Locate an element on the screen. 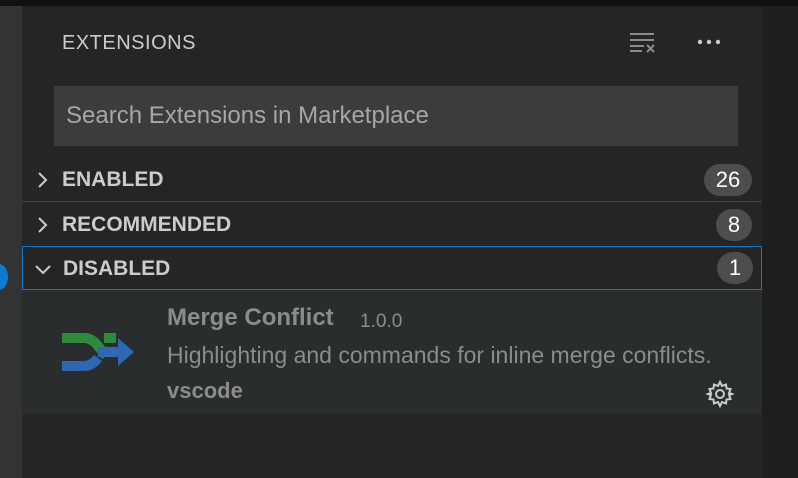  search-extensions-input is located at coordinates (396, 116).